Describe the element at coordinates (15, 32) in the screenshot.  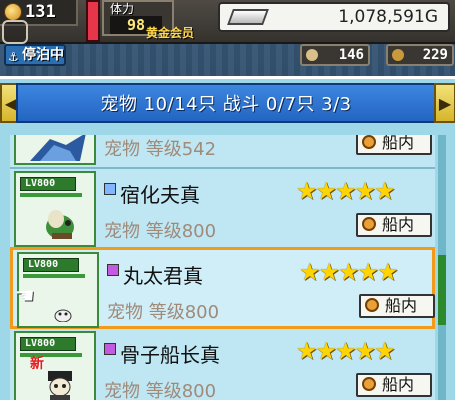
I see `game-logo-icon` at that location.